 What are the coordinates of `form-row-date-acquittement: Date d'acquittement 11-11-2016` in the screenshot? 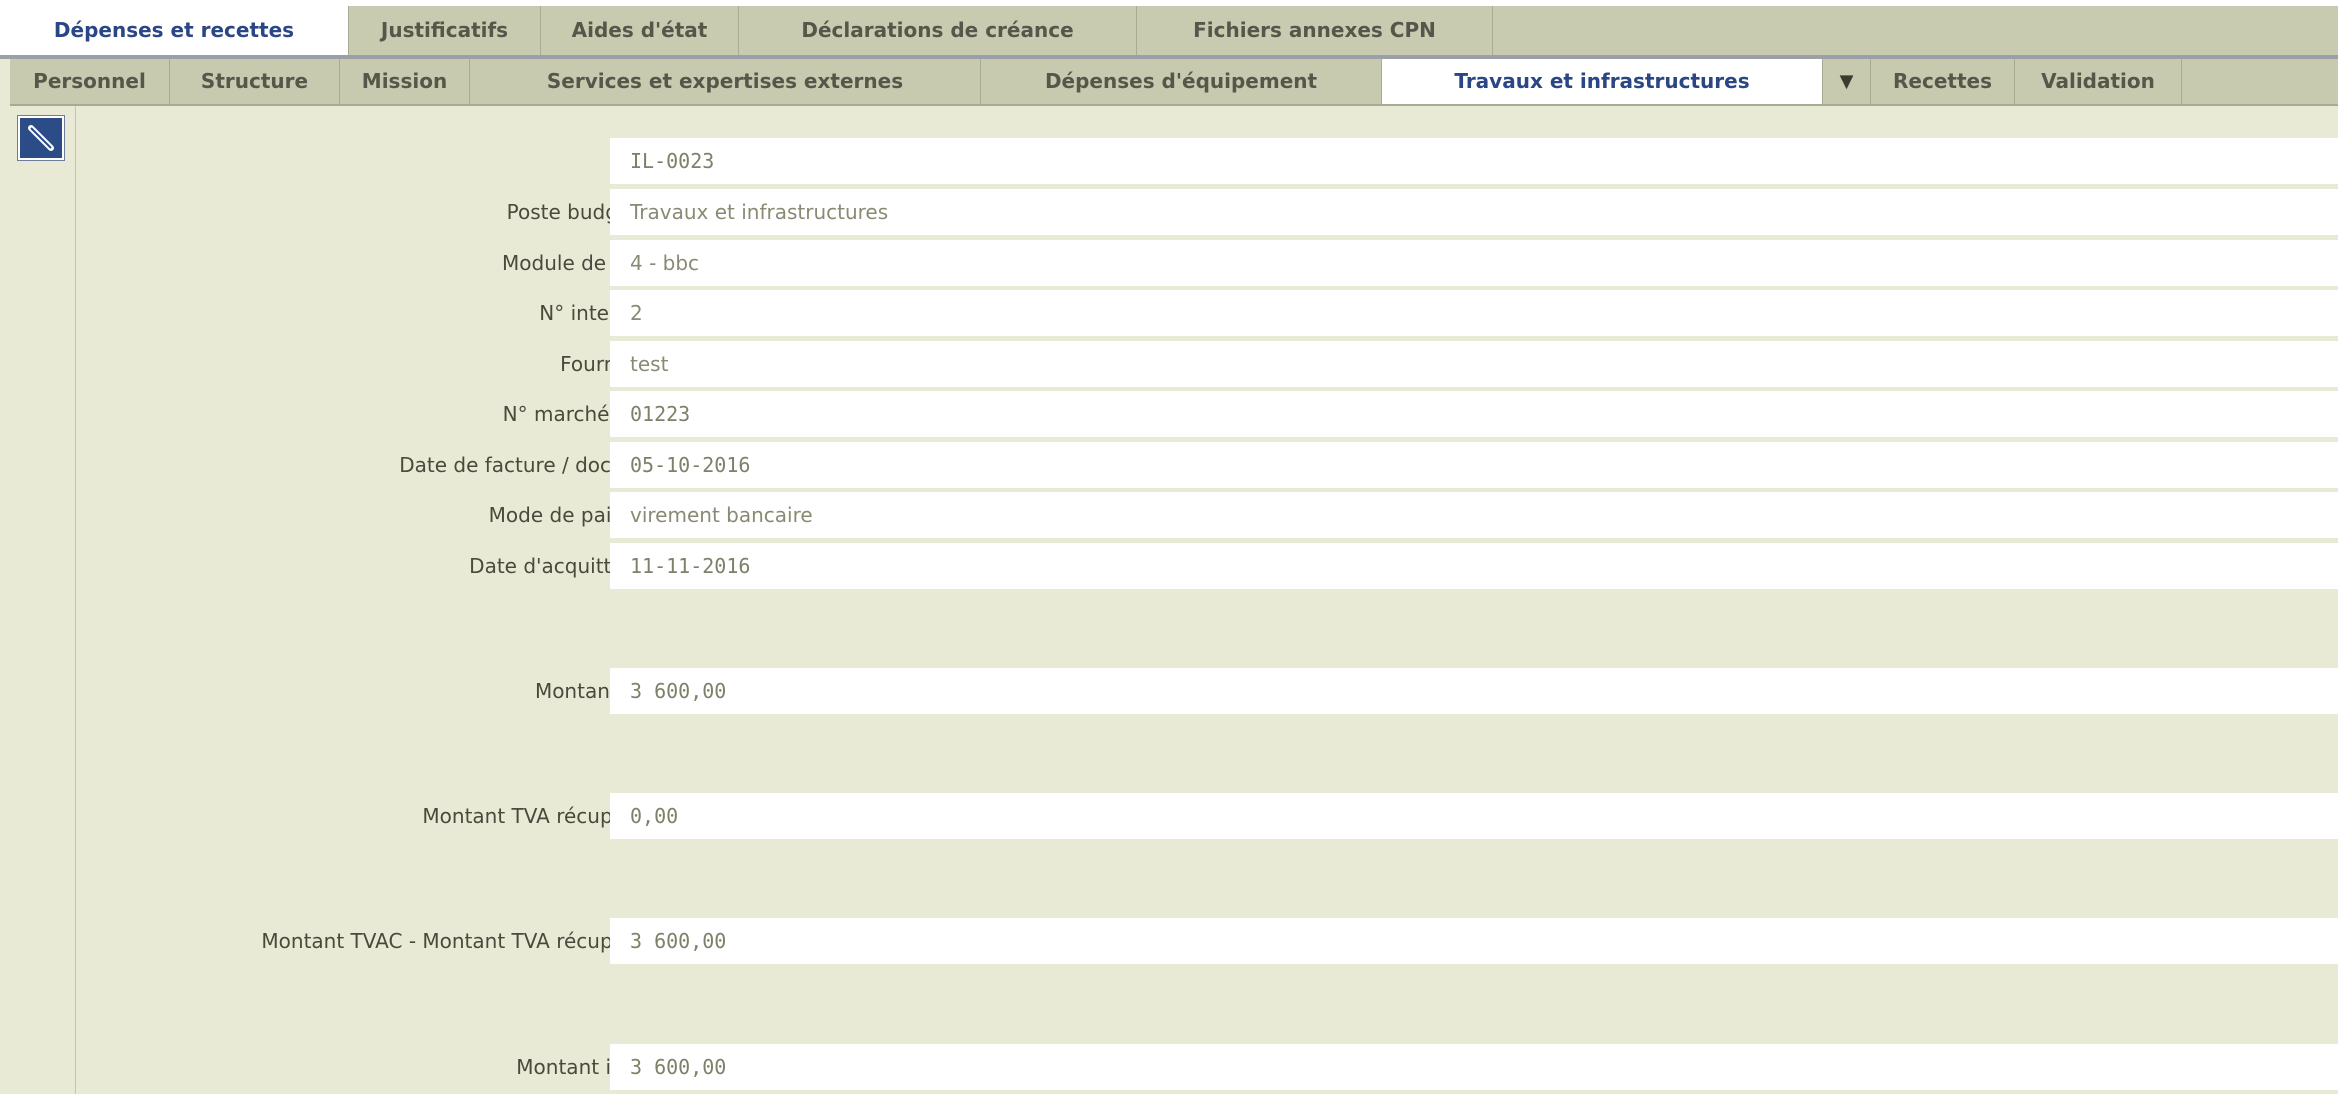 It's located at (1207, 566).